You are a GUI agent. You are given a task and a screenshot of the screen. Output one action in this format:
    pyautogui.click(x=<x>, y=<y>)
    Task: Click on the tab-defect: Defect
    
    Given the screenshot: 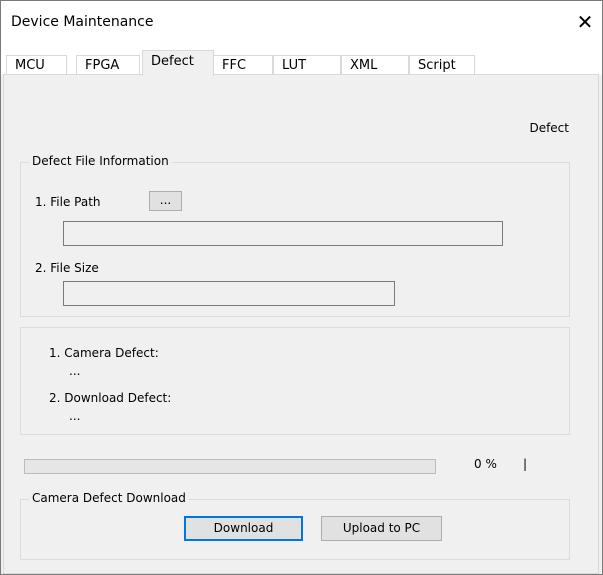 What is the action you would take?
    pyautogui.click(x=178, y=63)
    